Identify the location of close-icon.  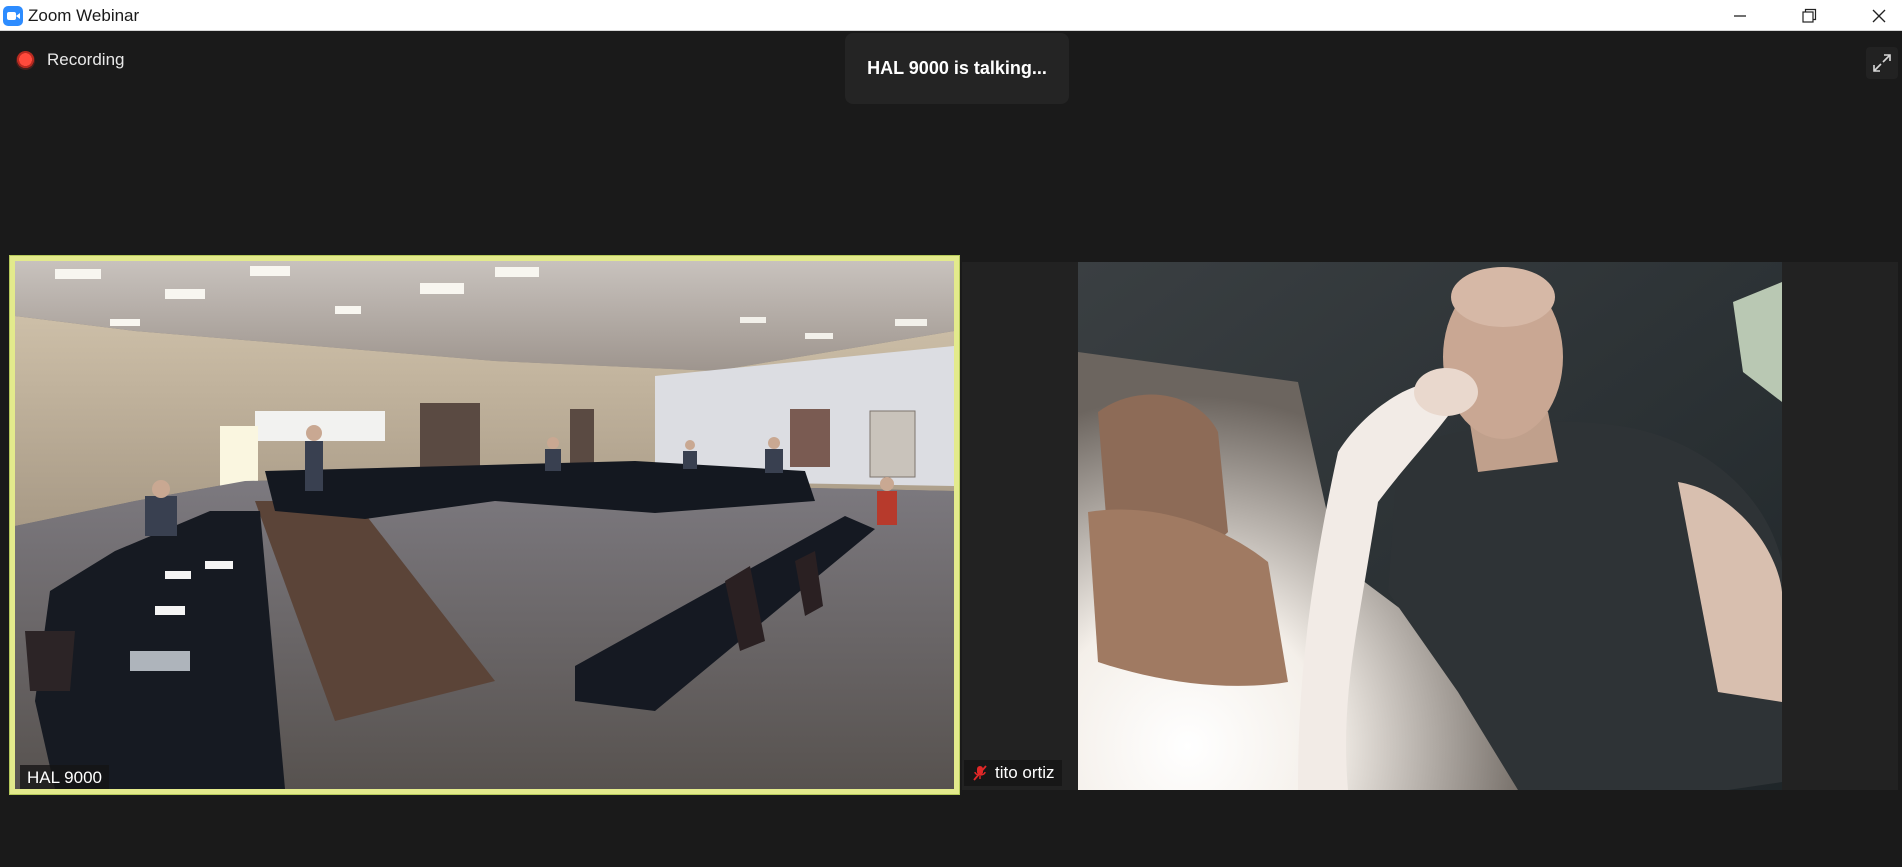
(1879, 15).